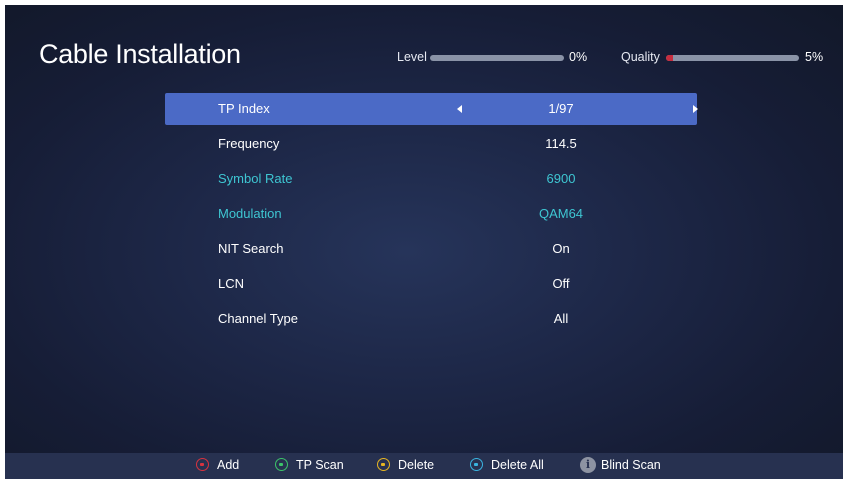 The width and height of the screenshot is (848, 482). I want to click on menu-row-lcn: LCN Off, so click(431, 284).